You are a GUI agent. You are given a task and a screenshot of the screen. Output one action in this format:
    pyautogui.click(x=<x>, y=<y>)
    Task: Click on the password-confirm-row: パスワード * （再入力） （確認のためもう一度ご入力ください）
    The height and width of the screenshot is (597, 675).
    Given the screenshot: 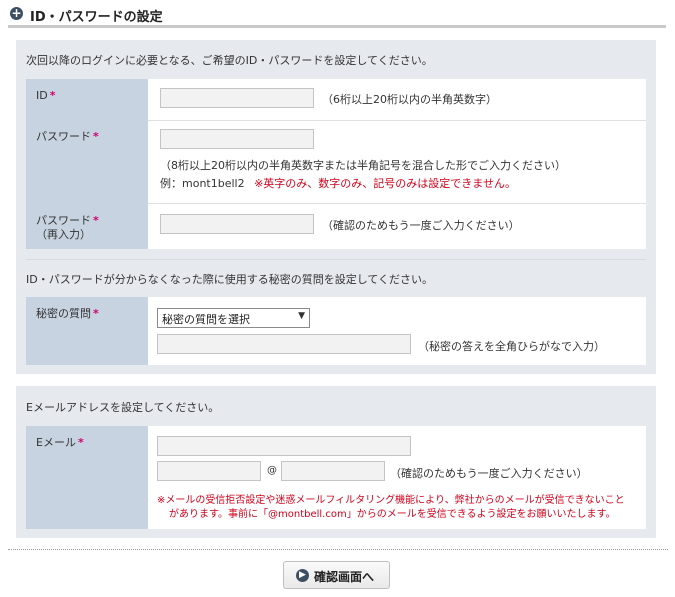 What is the action you would take?
    pyautogui.click(x=336, y=226)
    